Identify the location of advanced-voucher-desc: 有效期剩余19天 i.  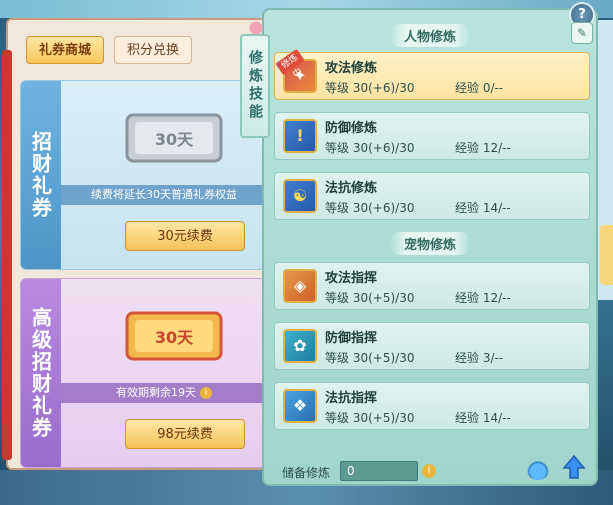
(163, 393).